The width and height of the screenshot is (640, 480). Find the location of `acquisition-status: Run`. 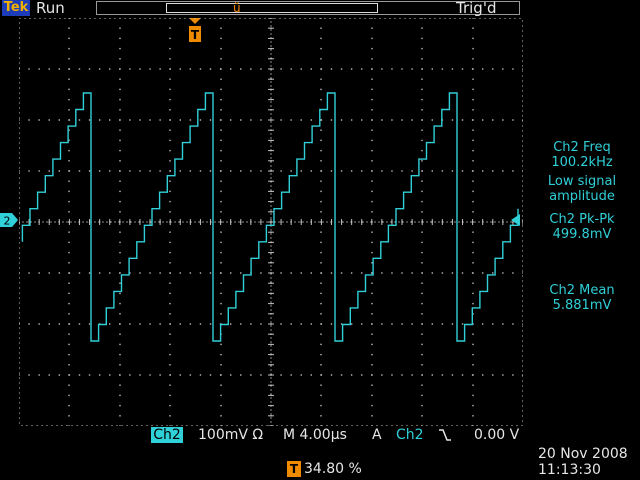

acquisition-status: Run is located at coordinates (50, 8).